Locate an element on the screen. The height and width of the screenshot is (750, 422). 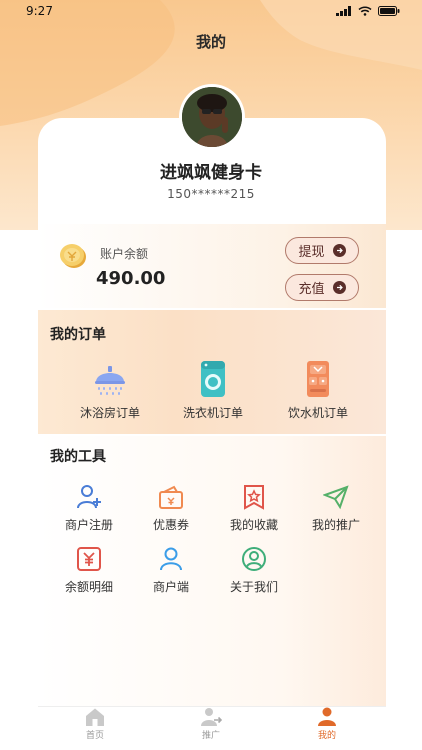
order-item-shower: 沐浴房订单 is located at coordinates (110, 390).